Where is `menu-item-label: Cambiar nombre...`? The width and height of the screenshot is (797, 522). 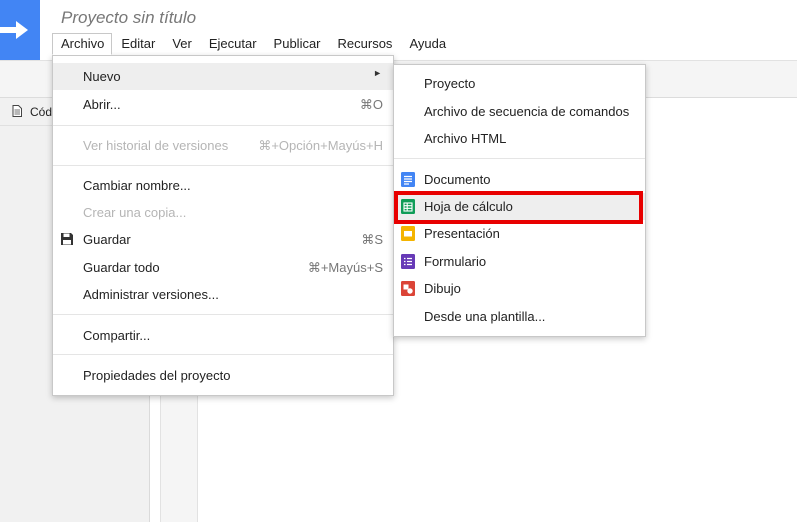
menu-item-label: Cambiar nombre... is located at coordinates (137, 185).